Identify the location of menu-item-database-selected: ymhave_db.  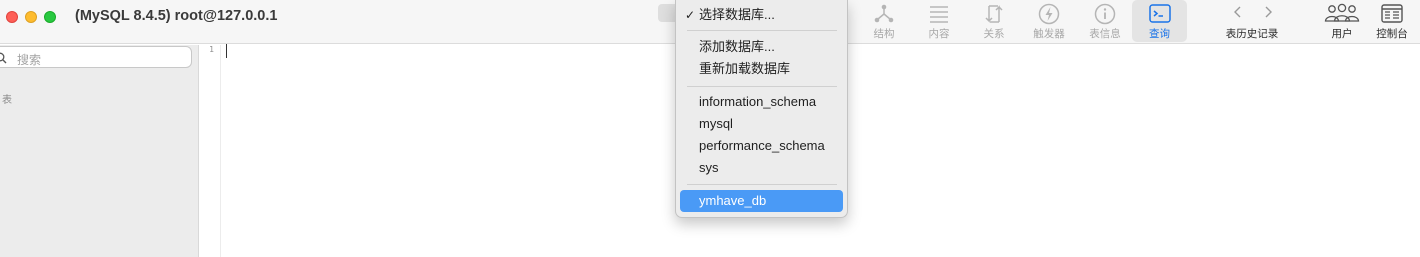
(761, 201).